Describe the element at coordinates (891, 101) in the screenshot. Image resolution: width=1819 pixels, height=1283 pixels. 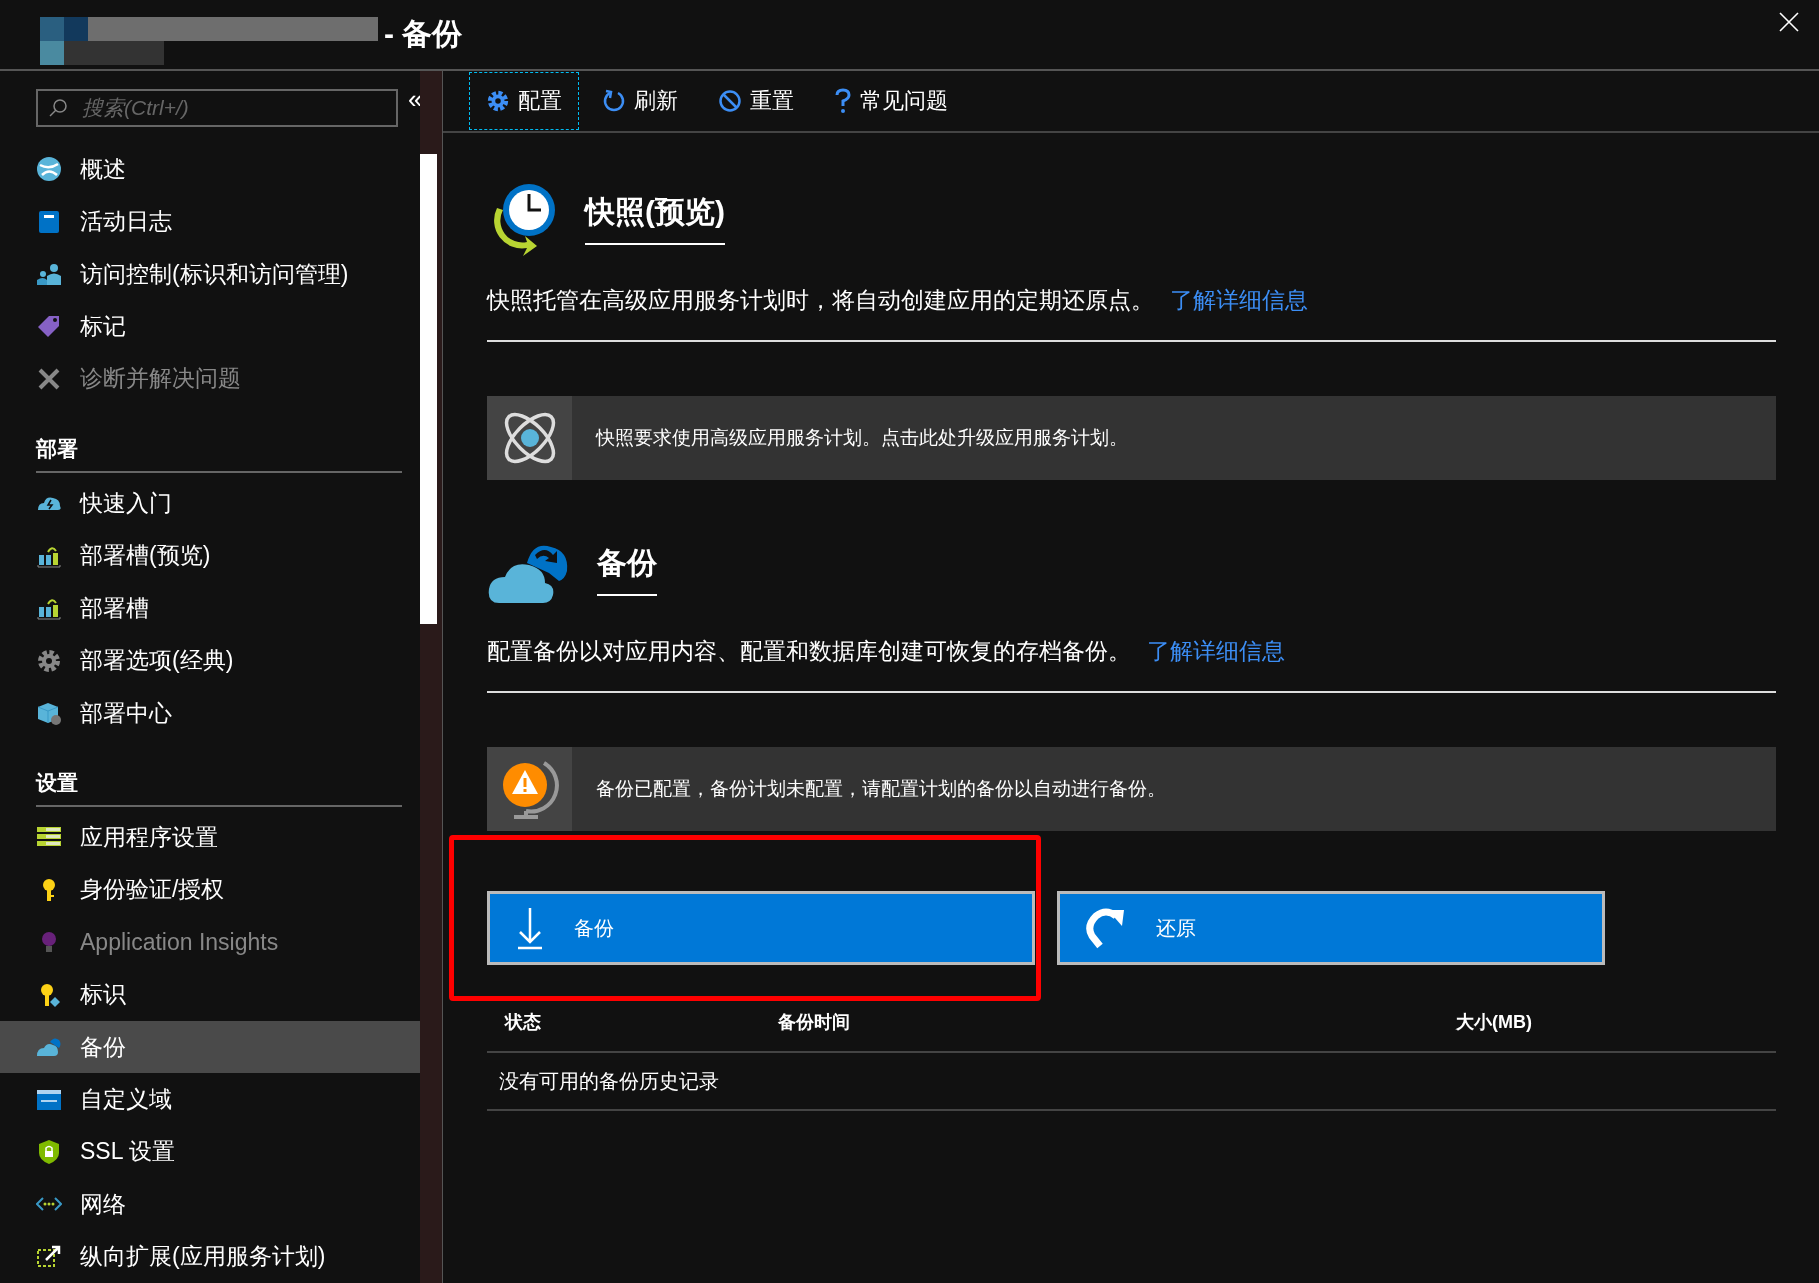
I see `toolbar-button: 常见问题` at that location.